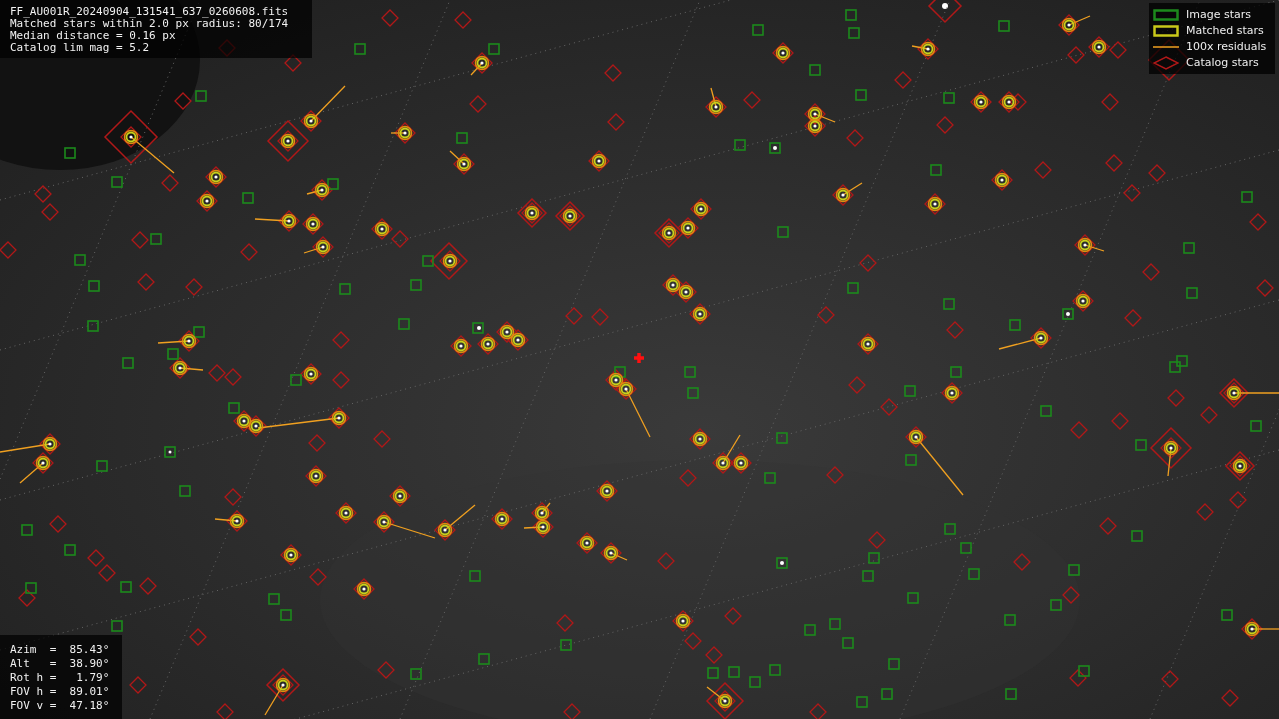 This screenshot has width=1279, height=719. What do you see at coordinates (60, 650) in the screenshot?
I see `pointing-text: Azim = 85.43°` at bounding box center [60, 650].